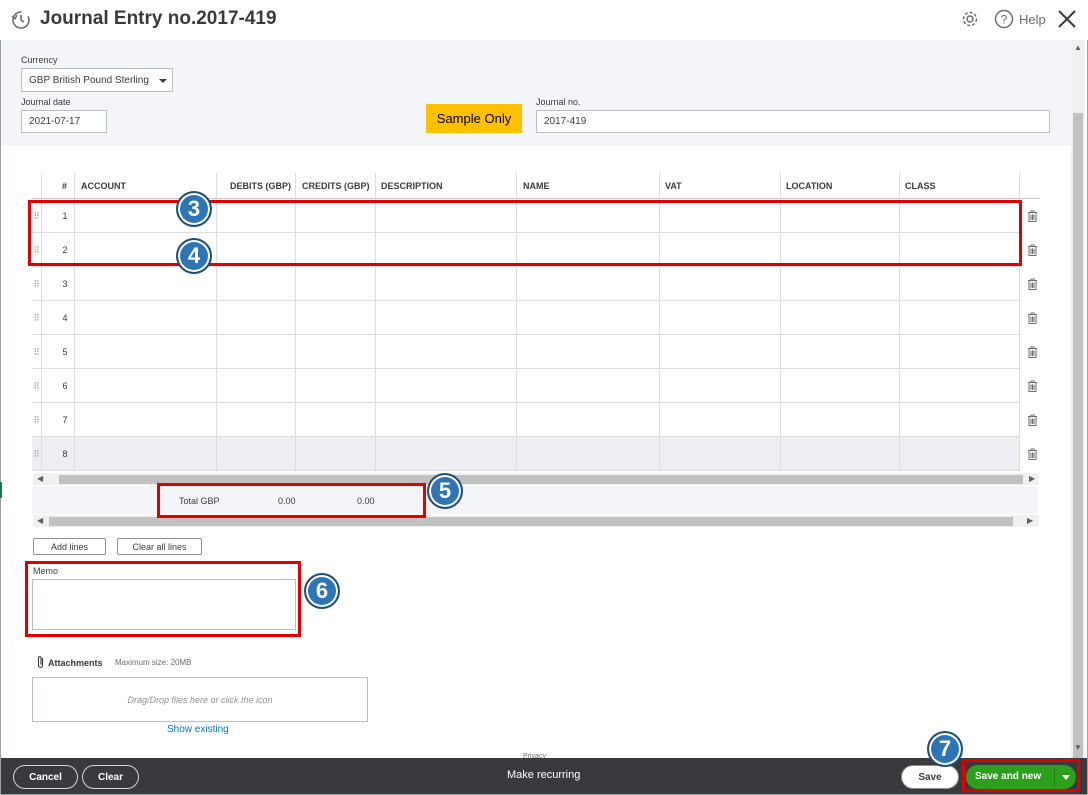 The image size is (1088, 795). Describe the element at coordinates (525, 420) in the screenshot. I see `table-row: ⠿ 7` at that location.